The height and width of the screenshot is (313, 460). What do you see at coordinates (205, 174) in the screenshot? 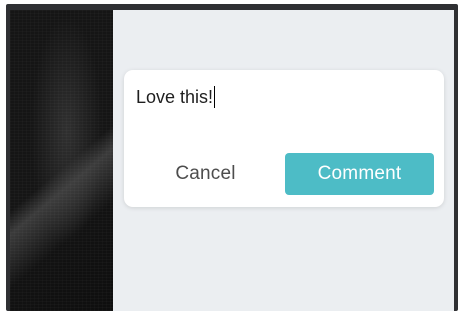
I see `cancel-button: Cancel` at bounding box center [205, 174].